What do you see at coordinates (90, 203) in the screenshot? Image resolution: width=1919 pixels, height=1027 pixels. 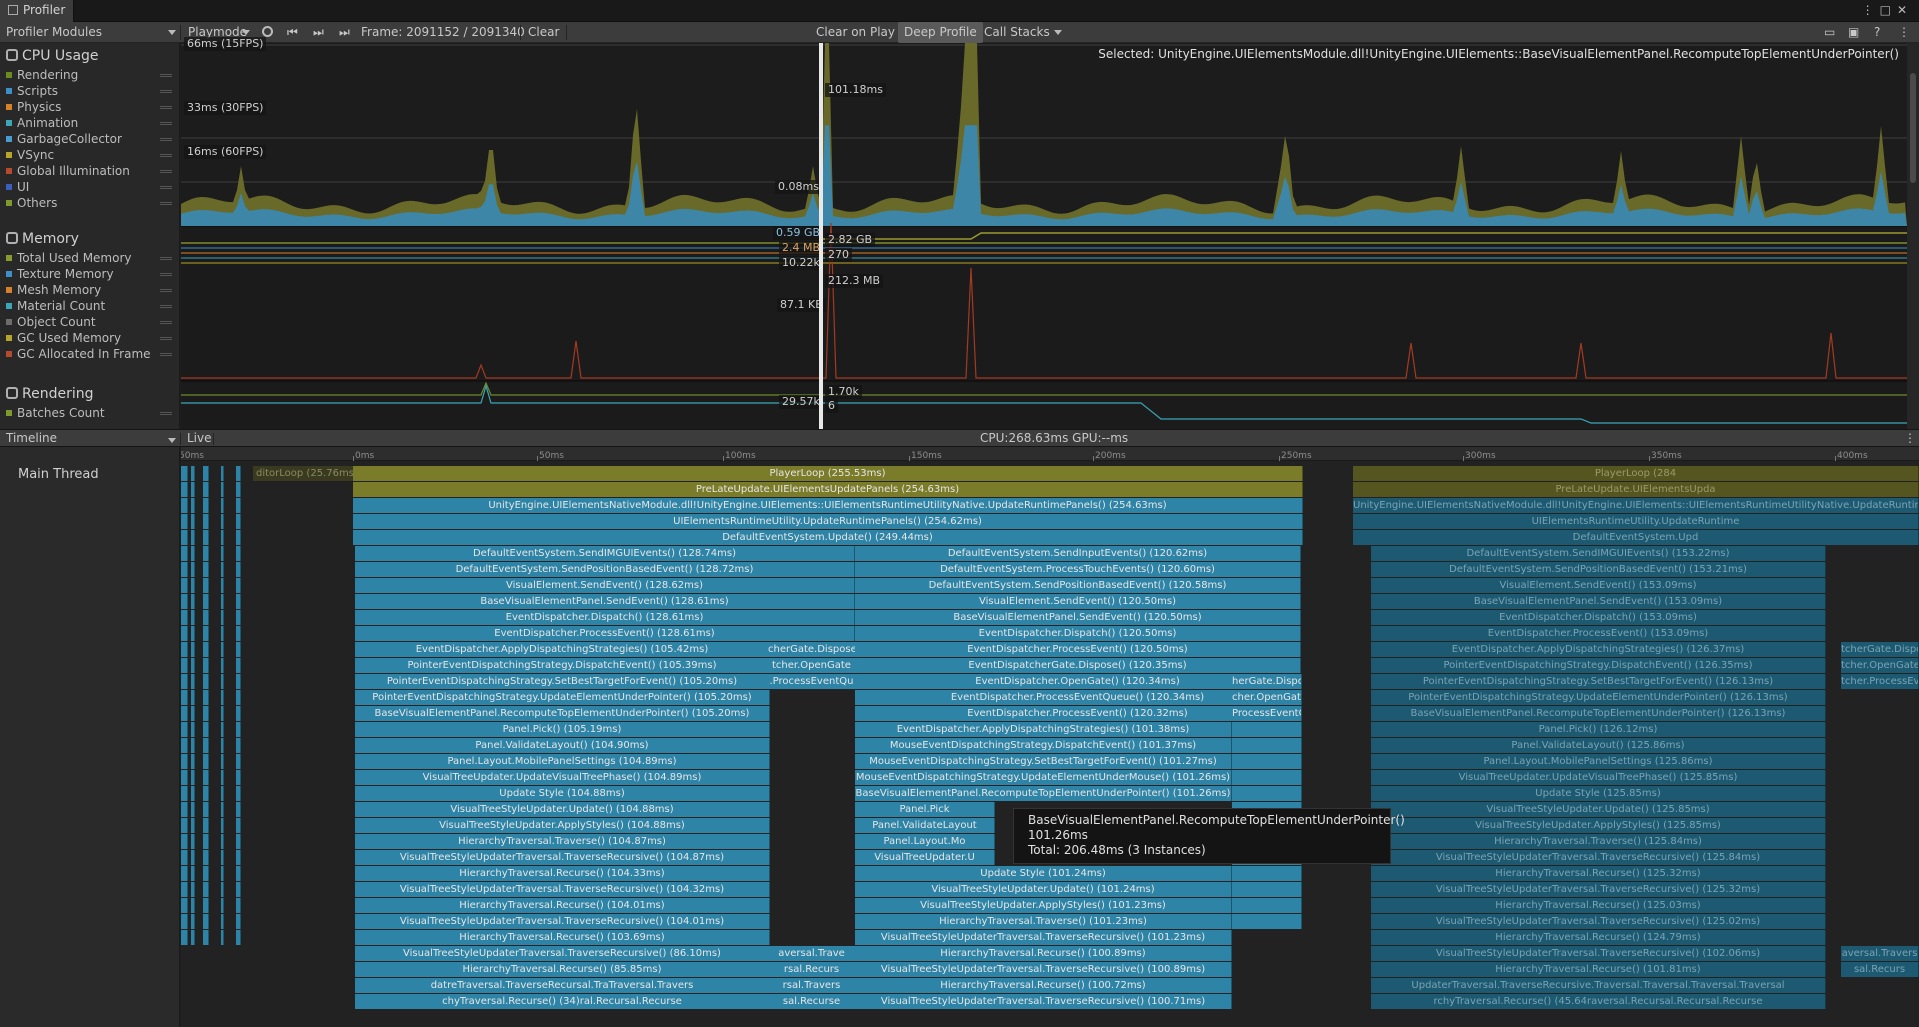 I see `legend-item: Others` at bounding box center [90, 203].